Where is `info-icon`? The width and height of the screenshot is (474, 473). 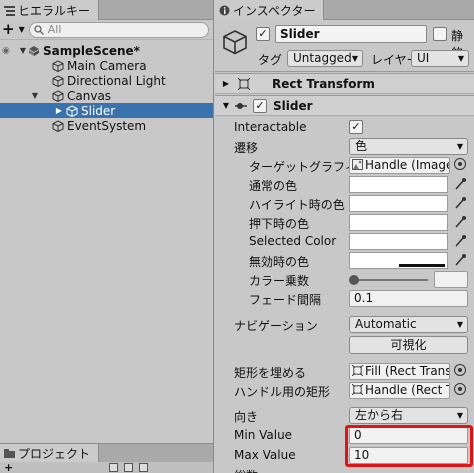
info-icon is located at coordinates (224, 10).